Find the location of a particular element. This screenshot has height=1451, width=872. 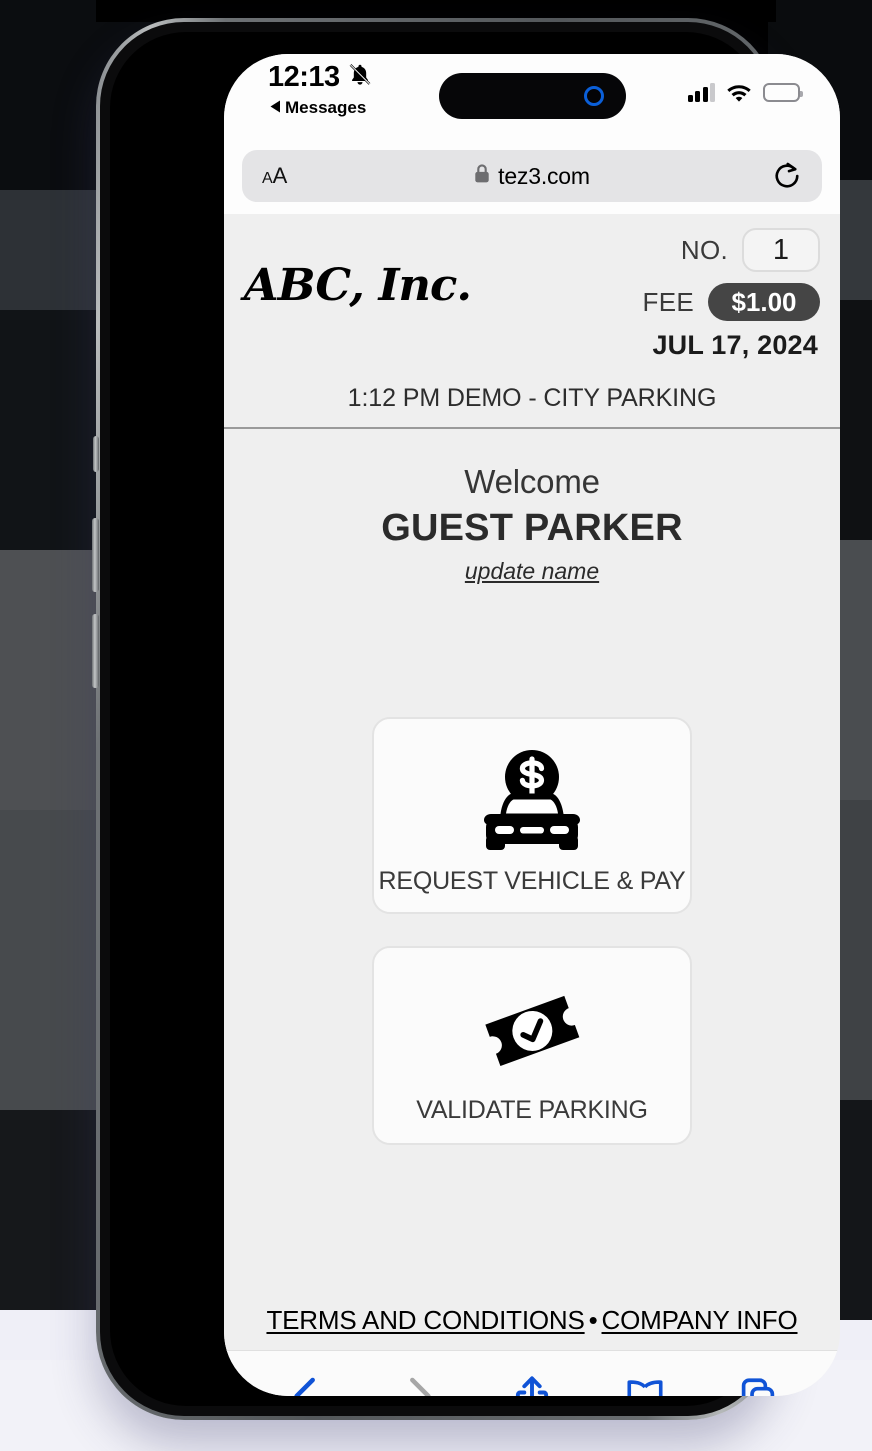

update-name-link: update name is located at coordinates (532, 571).